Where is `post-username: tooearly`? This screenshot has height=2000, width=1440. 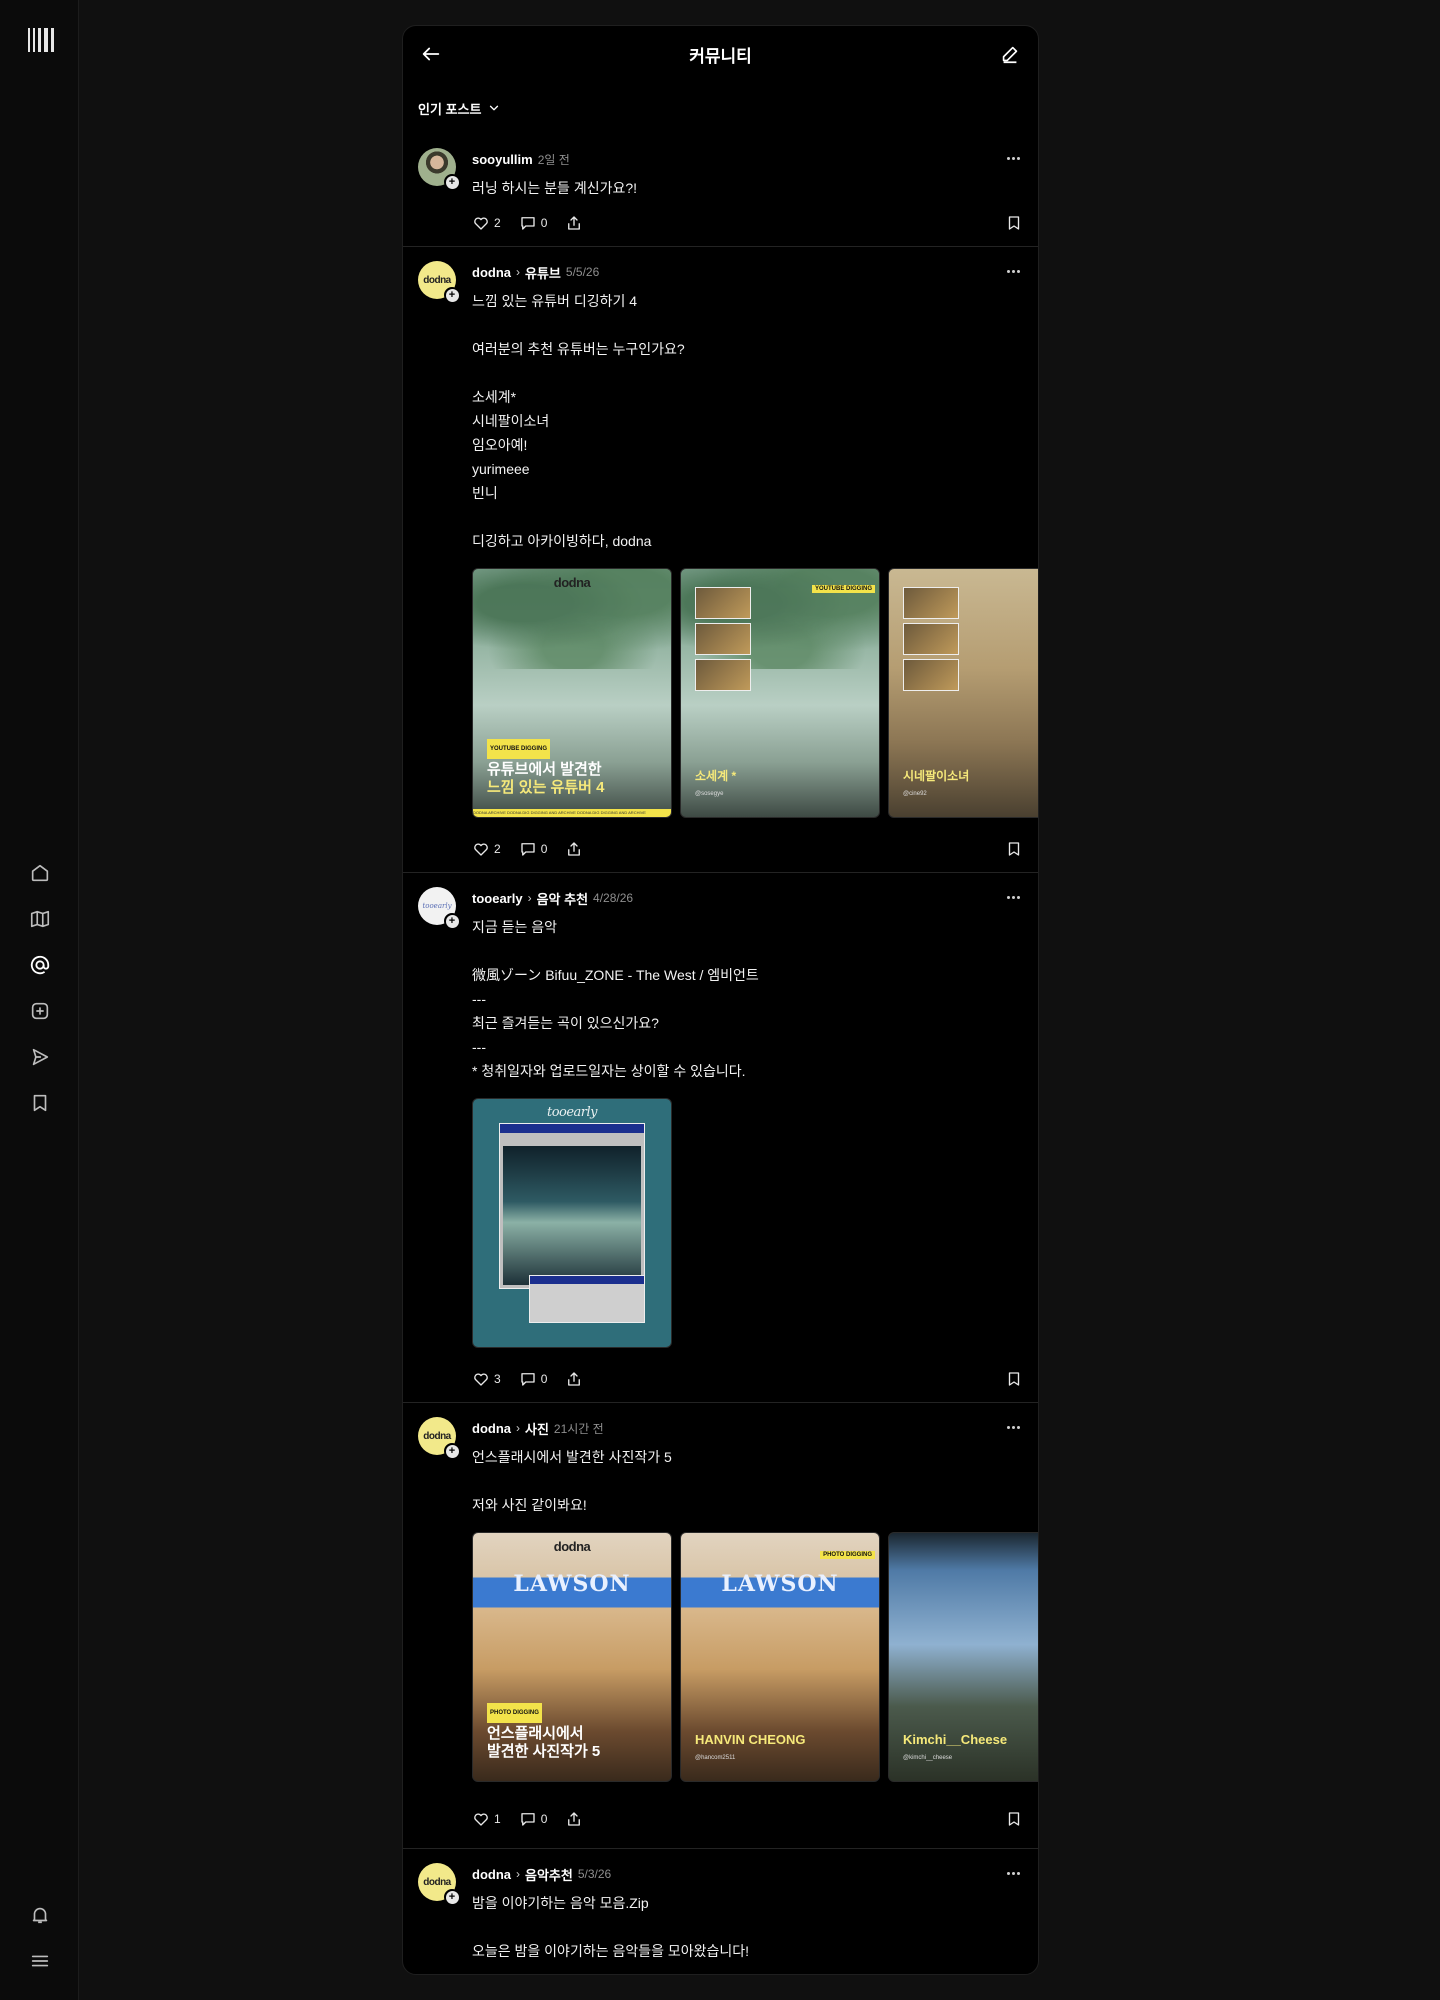
post-username: tooearly is located at coordinates (497, 898).